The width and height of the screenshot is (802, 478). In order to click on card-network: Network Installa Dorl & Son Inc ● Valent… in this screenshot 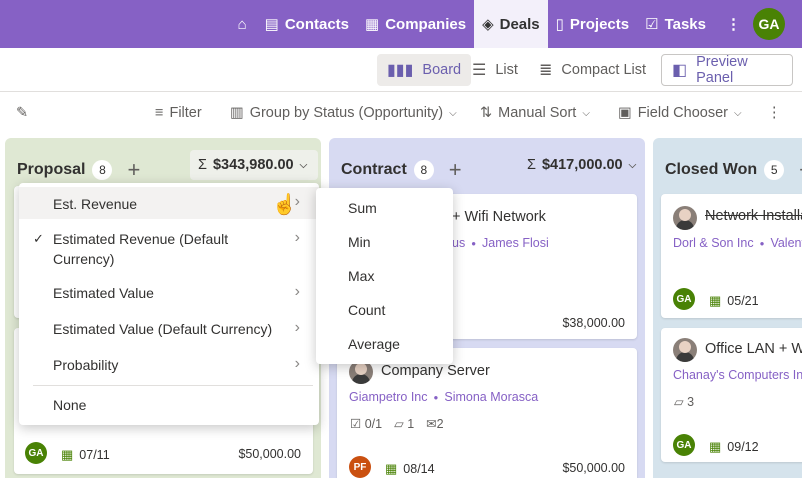, I will do `click(731, 256)`.